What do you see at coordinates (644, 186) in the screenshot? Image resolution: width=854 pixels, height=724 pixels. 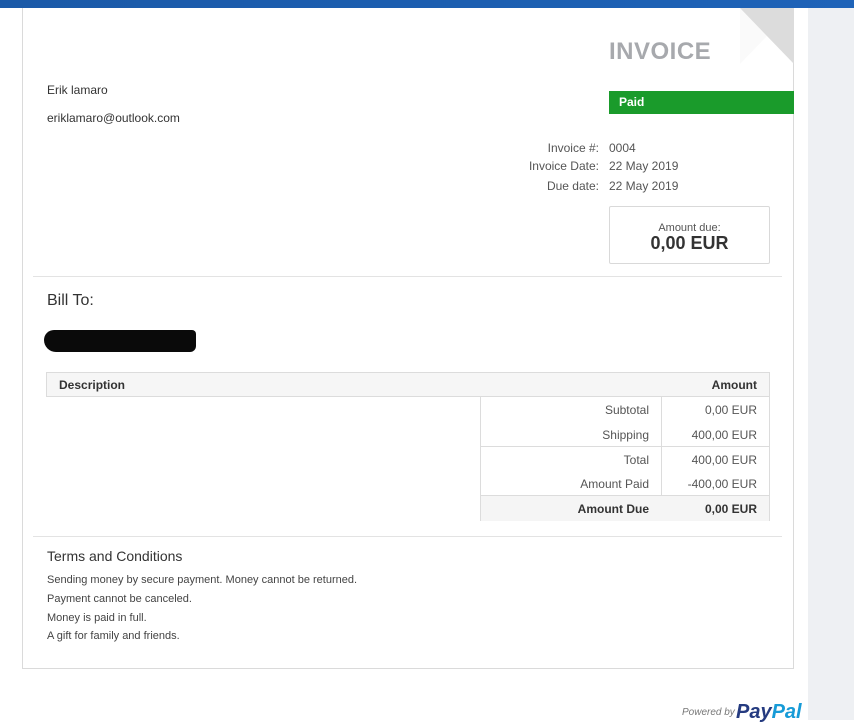 I see `due-date-value: 22 May 2019` at bounding box center [644, 186].